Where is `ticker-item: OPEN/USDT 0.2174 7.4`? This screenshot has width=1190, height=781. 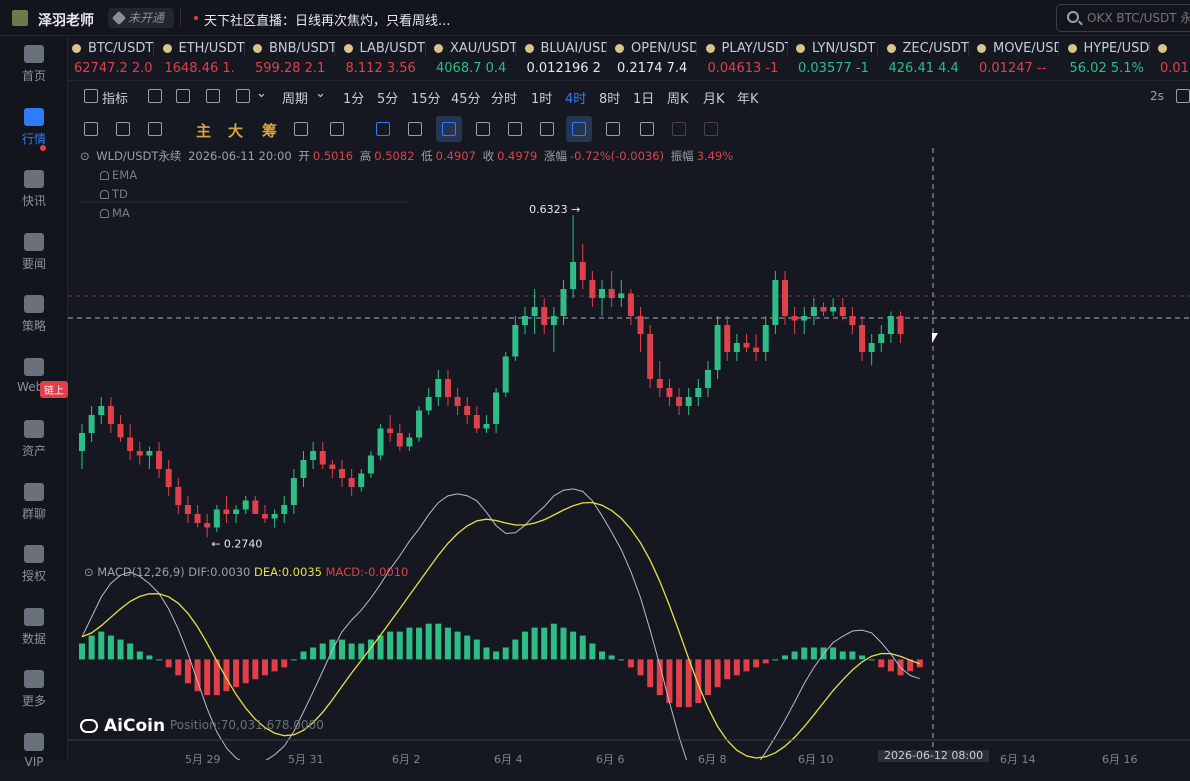
ticker-item: OPEN/USDT 0.2174 7.4 is located at coordinates (654, 59).